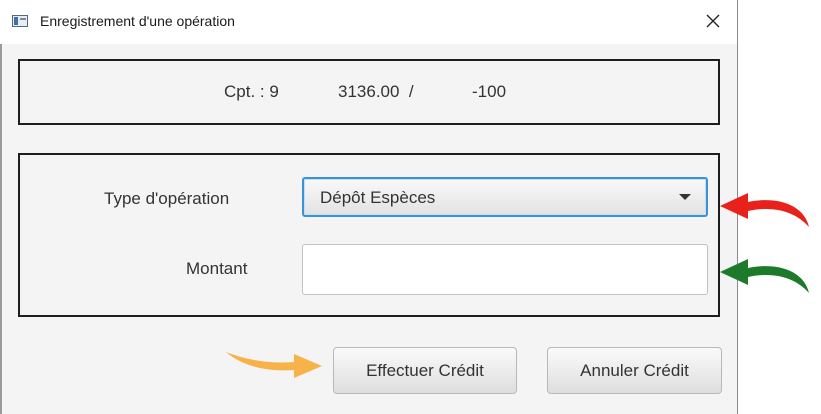  I want to click on balance-panel: Cpt. : 9 3136.00 / -100, so click(369, 92).